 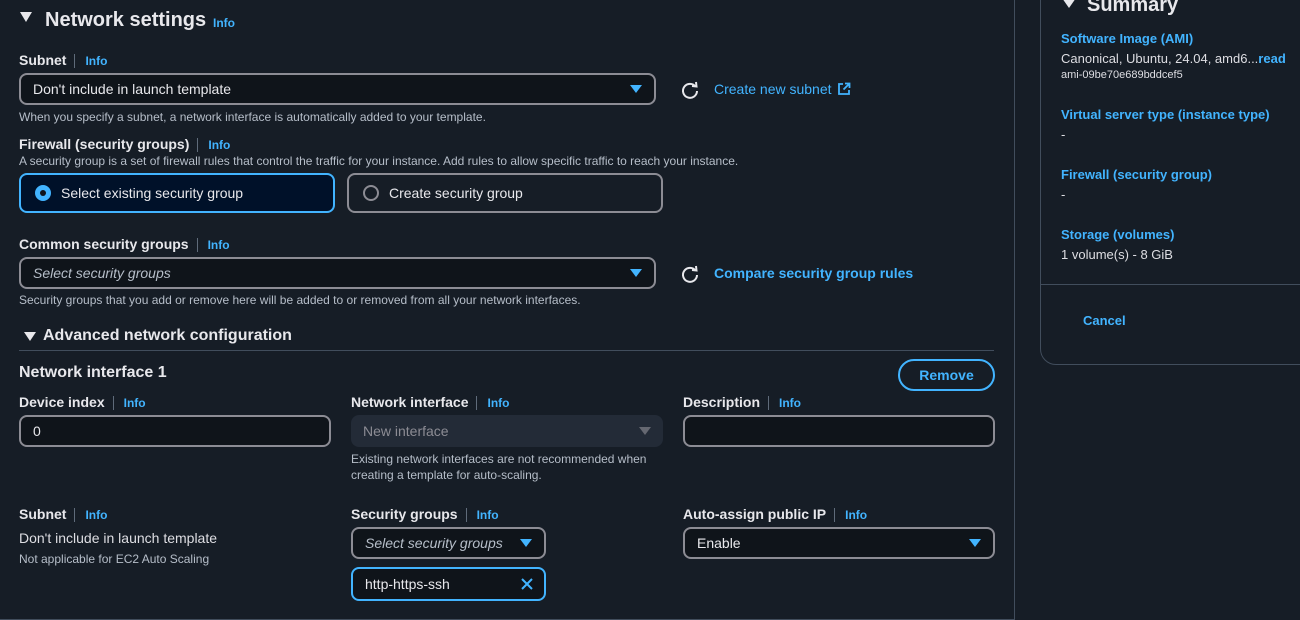 I want to click on ami-label: Software Image (AMI), so click(x=1127, y=38).